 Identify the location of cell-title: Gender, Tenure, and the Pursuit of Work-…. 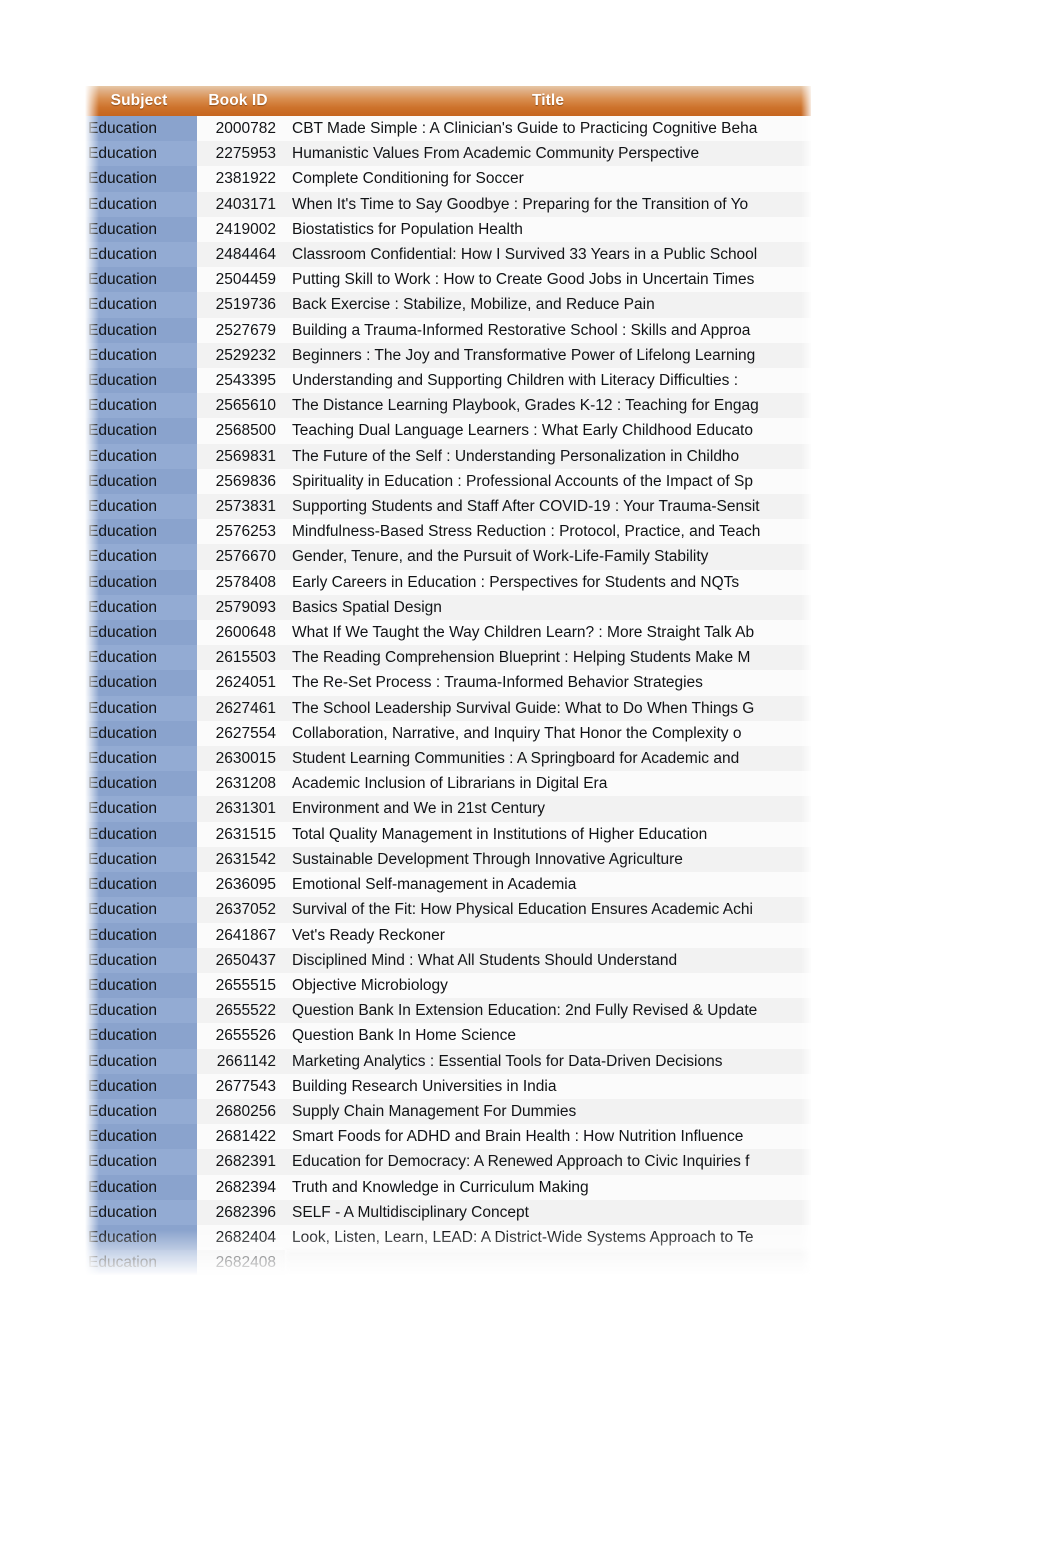
(548, 557).